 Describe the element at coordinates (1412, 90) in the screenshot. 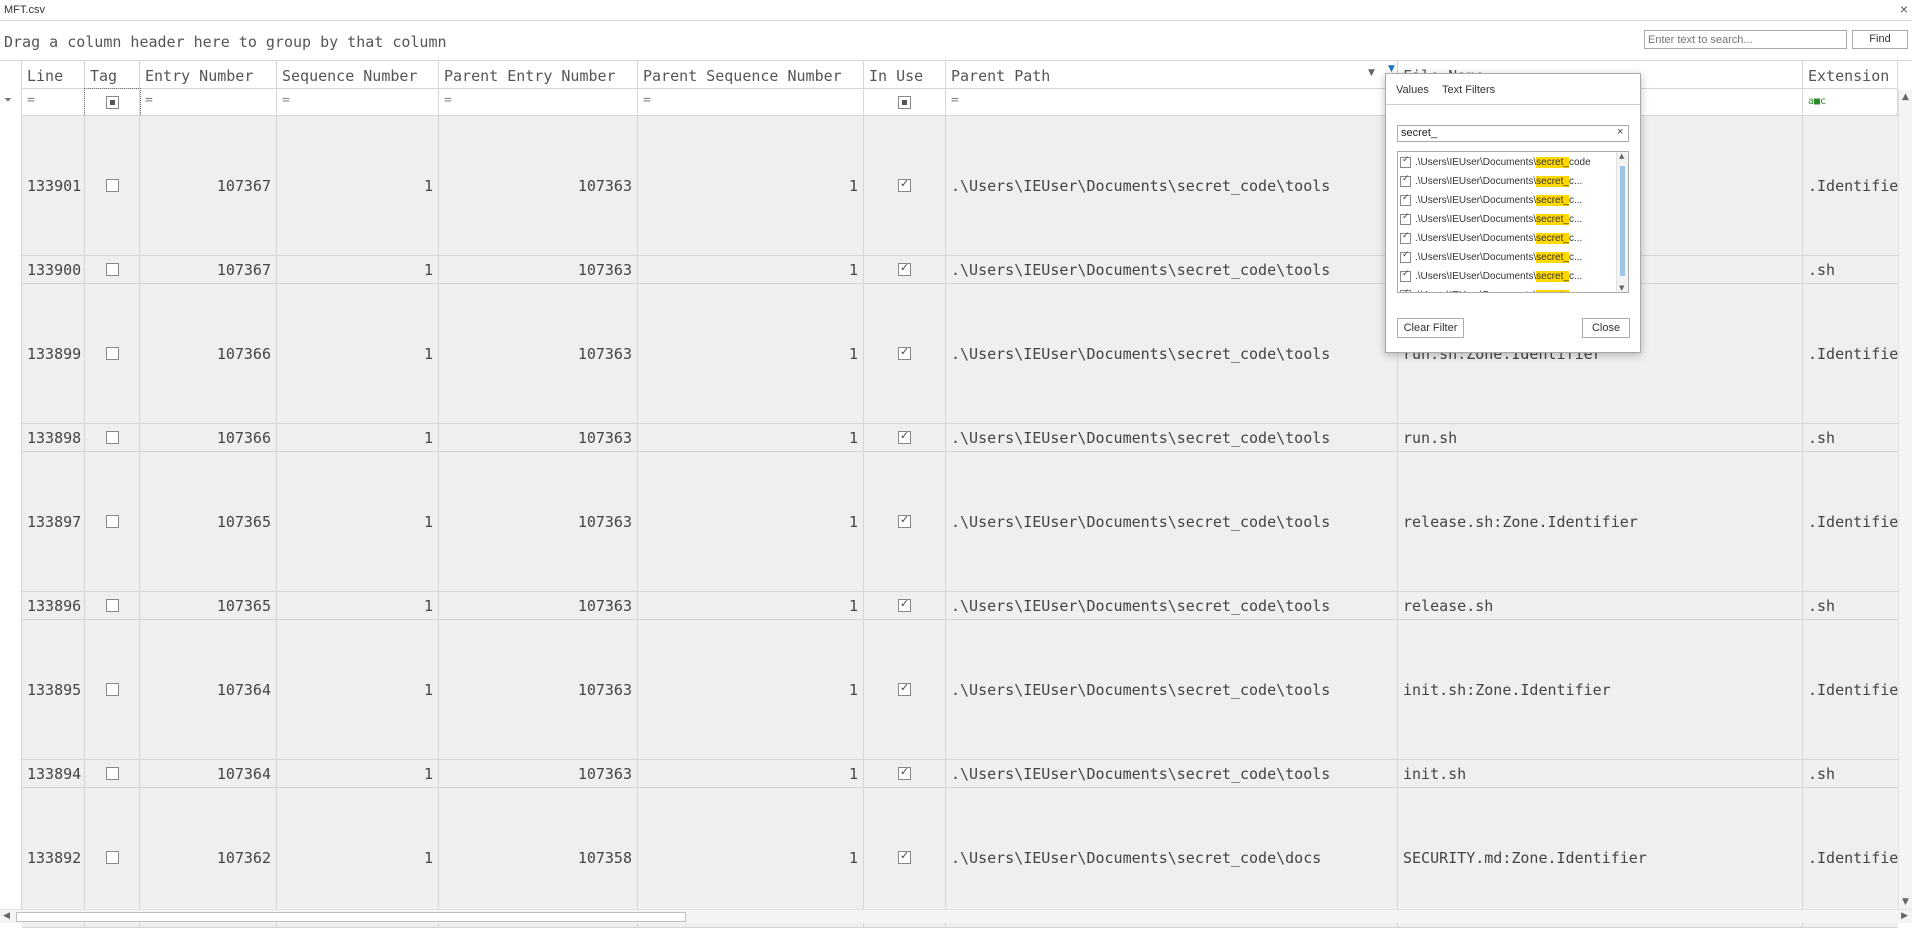

I see `tab-values: Values` at that location.